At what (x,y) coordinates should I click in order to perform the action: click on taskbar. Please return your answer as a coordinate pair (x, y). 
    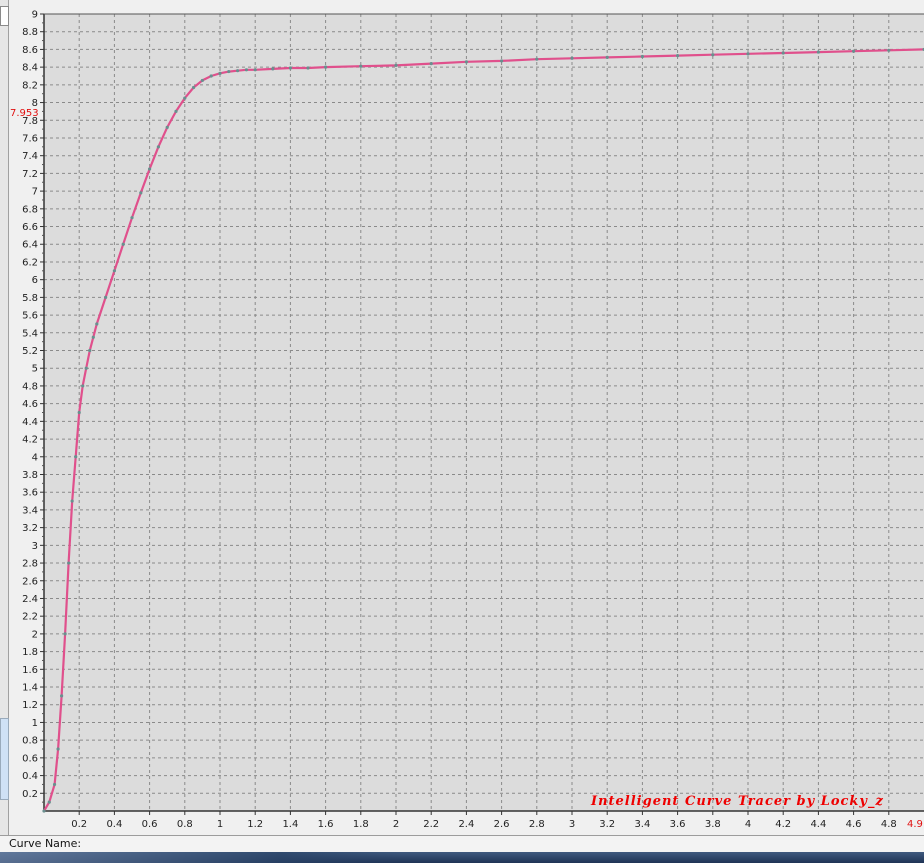
    Looking at the image, I should click on (462, 857).